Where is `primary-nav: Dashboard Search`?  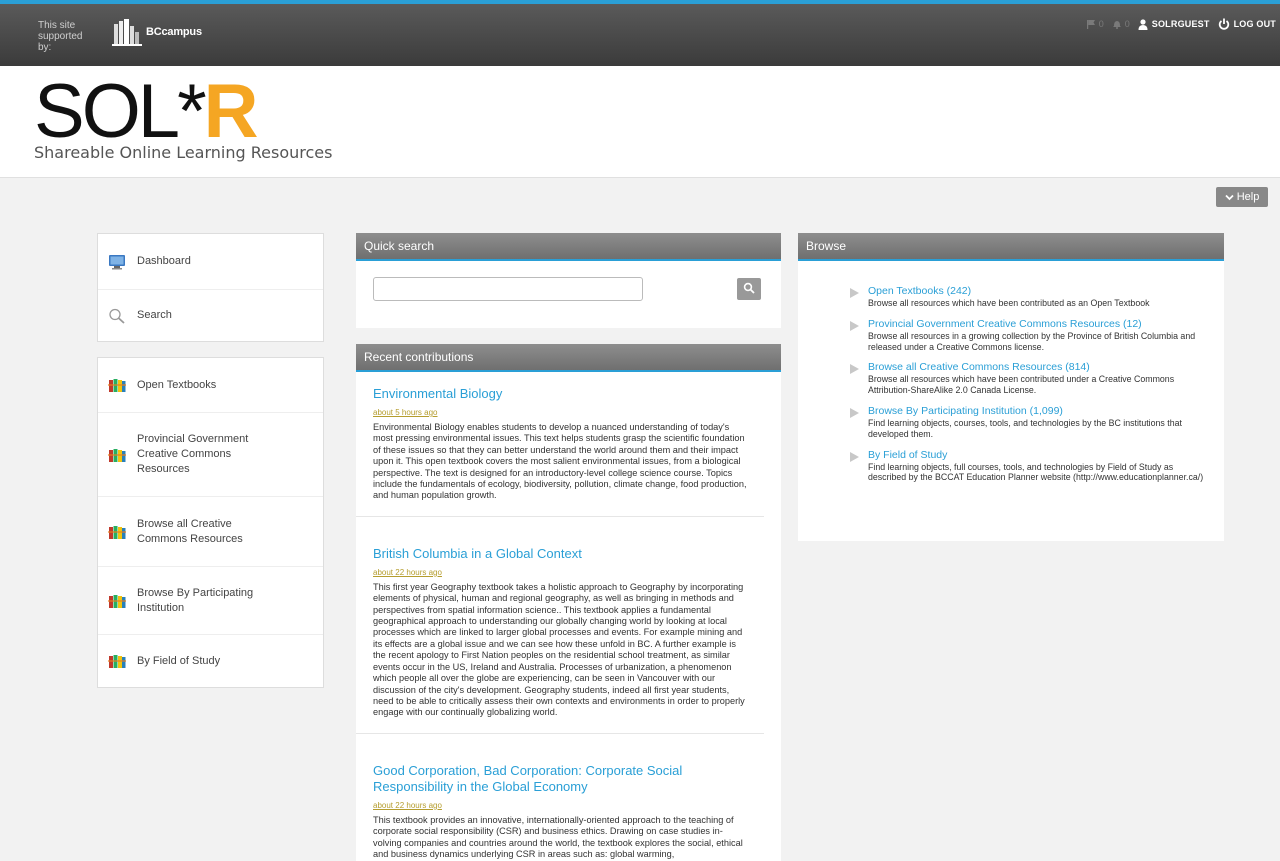
primary-nav: Dashboard Search is located at coordinates (210, 287).